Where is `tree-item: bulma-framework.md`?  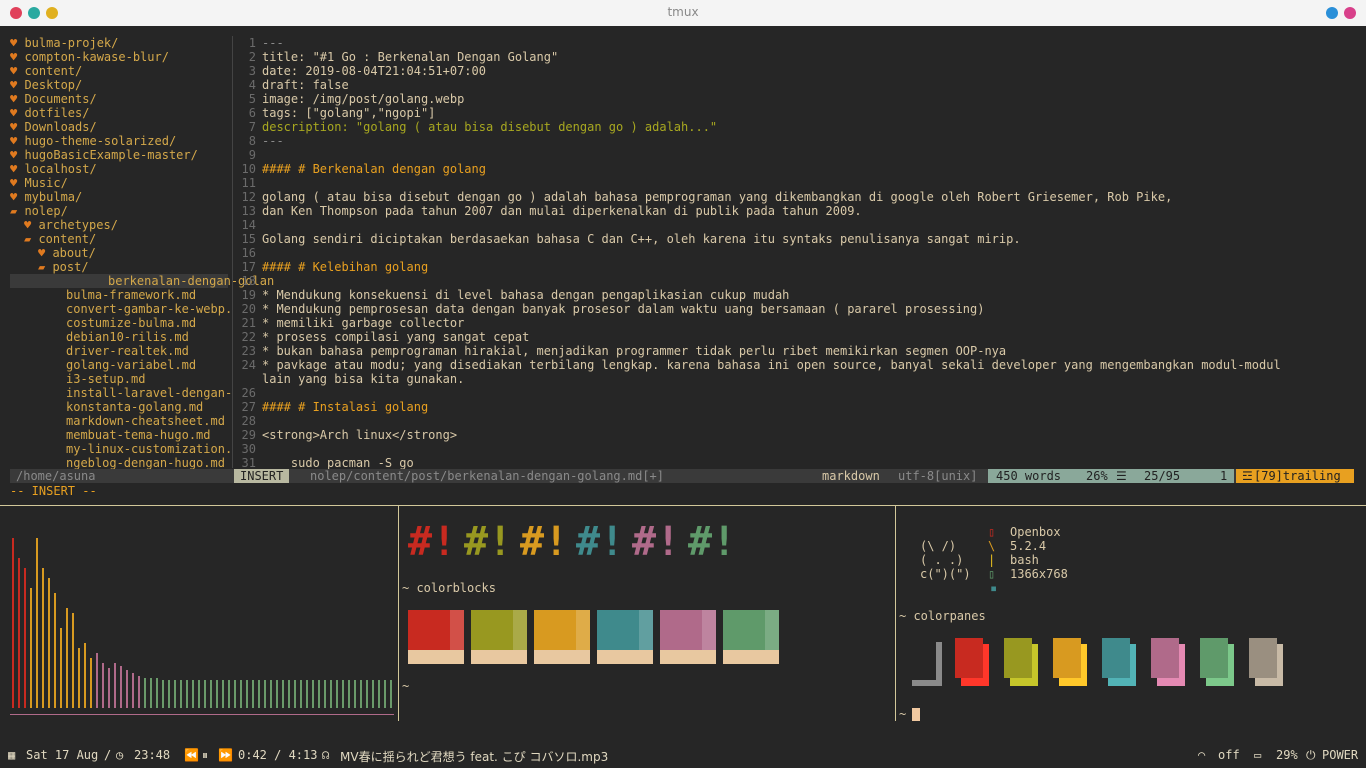
tree-item: bulma-framework.md is located at coordinates (131, 295).